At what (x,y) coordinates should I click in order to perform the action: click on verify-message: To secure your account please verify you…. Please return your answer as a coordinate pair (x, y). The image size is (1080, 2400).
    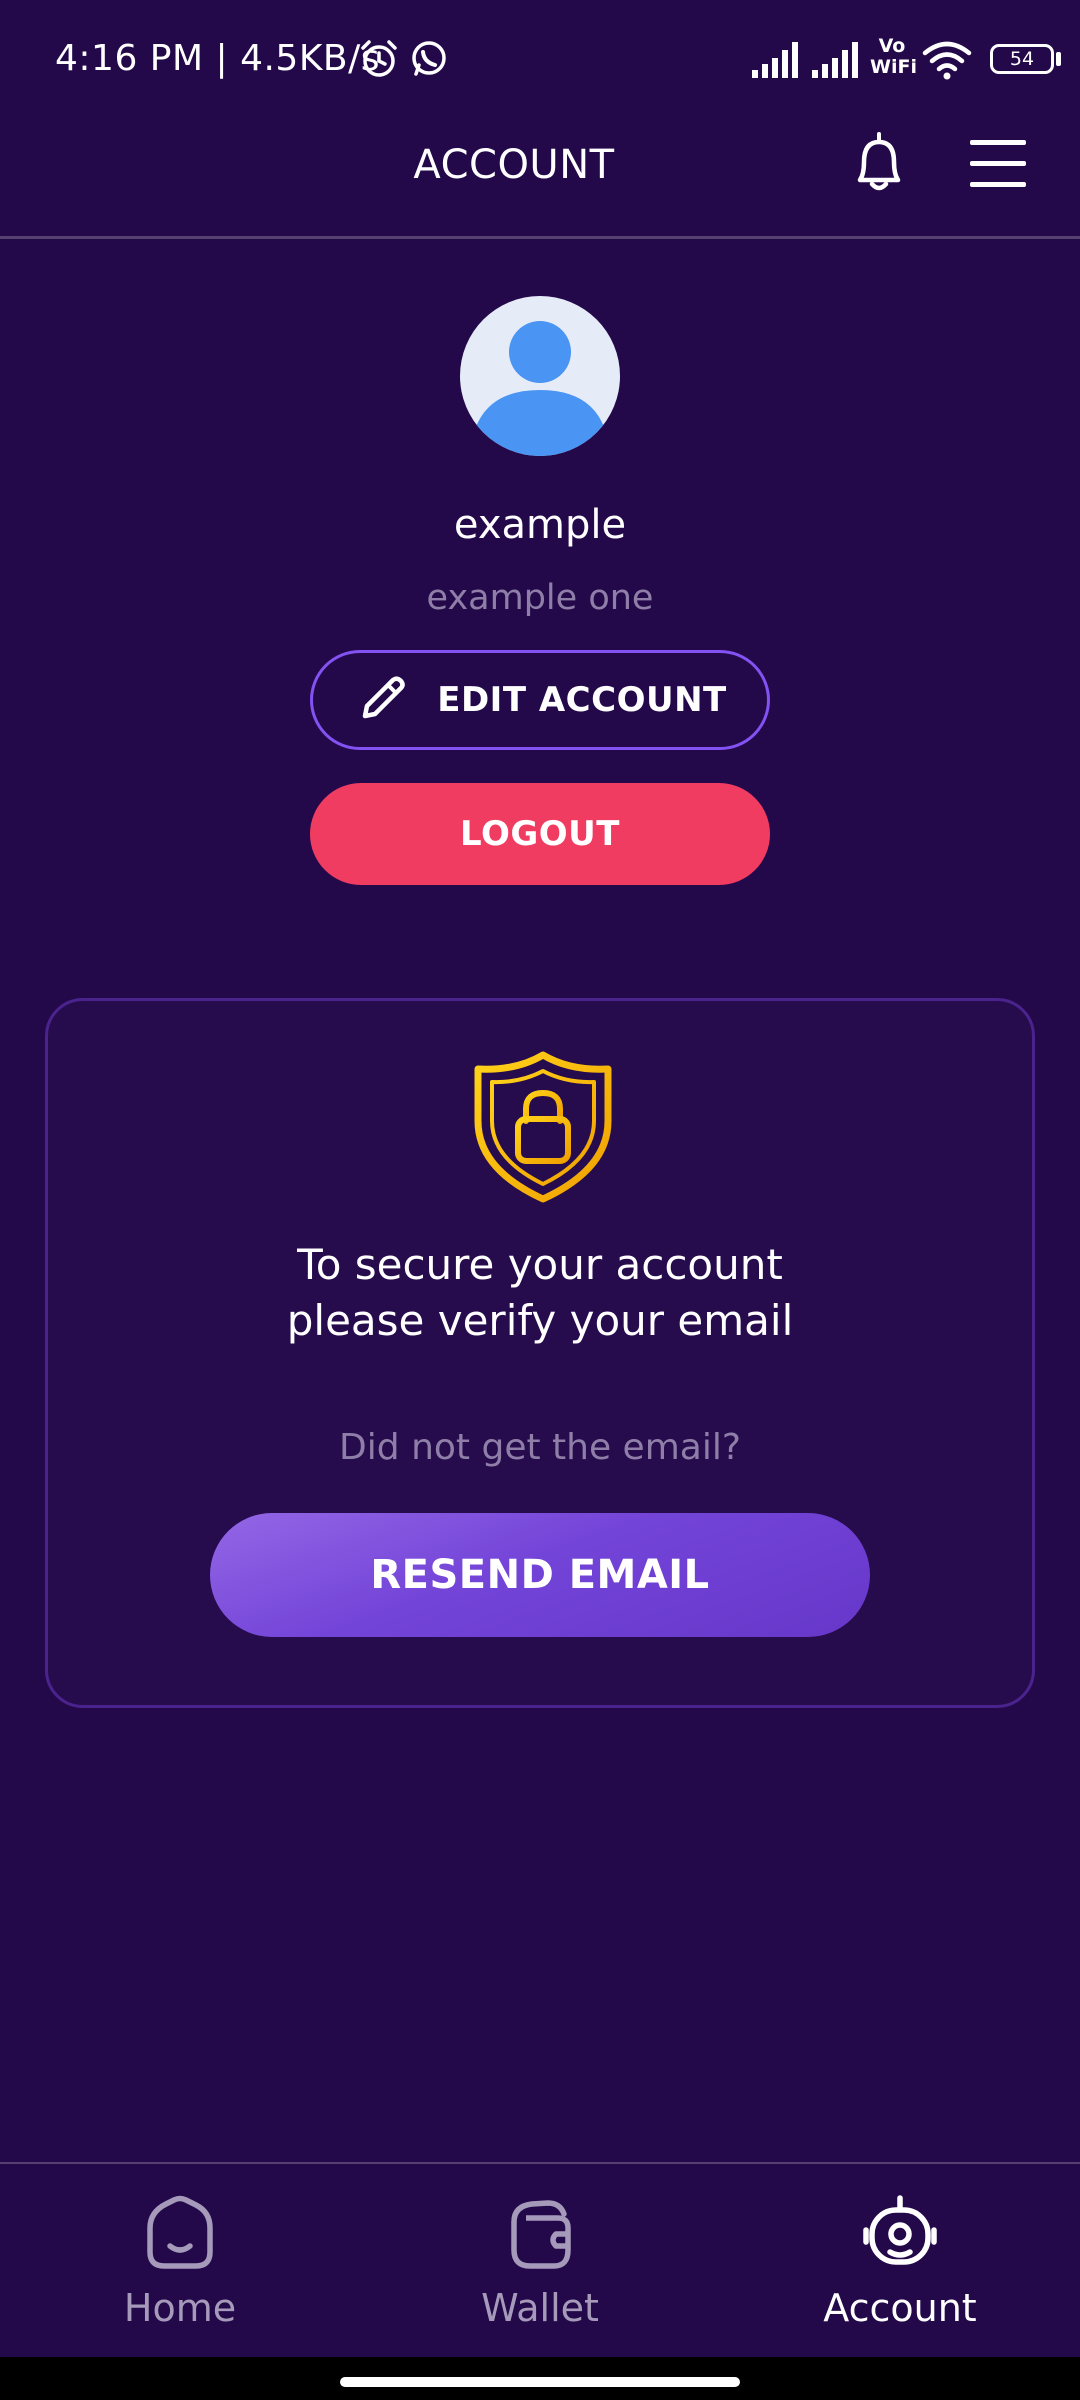
    Looking at the image, I should click on (540, 1293).